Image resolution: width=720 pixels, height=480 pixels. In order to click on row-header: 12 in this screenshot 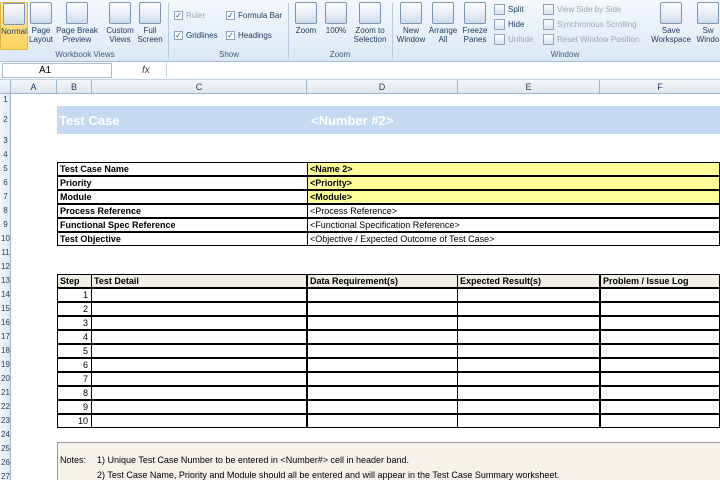, I will do `click(5, 267)`.